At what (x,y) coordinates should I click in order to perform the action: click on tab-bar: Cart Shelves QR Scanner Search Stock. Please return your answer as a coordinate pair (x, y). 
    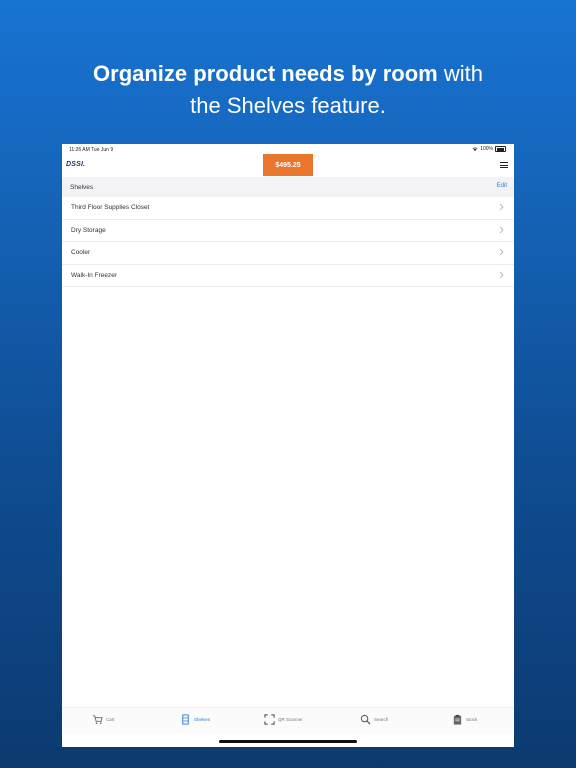
    Looking at the image, I should click on (288, 720).